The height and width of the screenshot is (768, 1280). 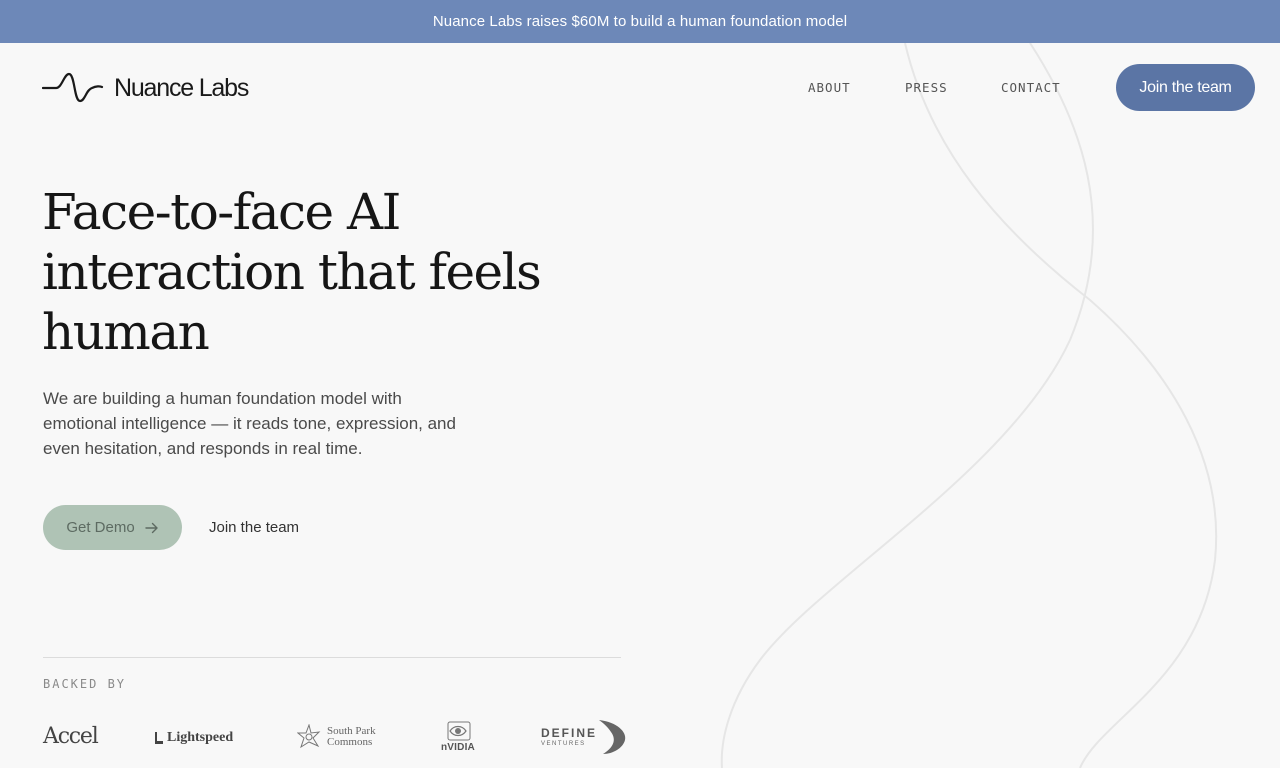 What do you see at coordinates (100, 527) in the screenshot?
I see `get-demo-label: Get Demo` at bounding box center [100, 527].